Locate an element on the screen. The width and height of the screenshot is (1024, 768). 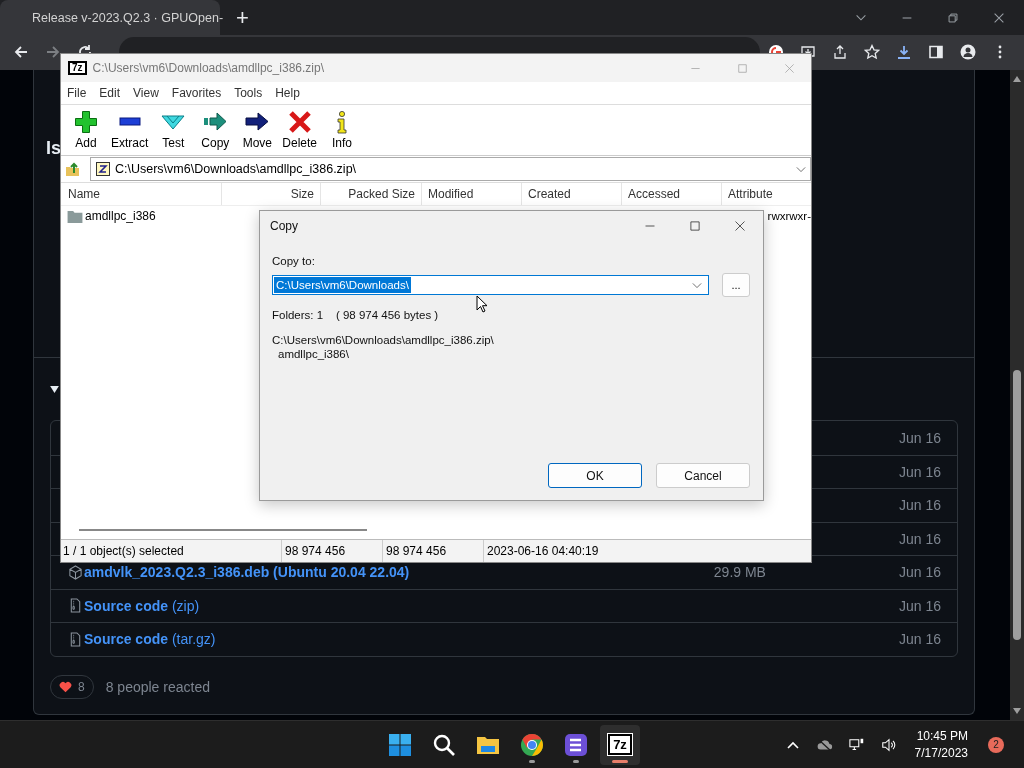
column-header: Attribute is located at coordinates (766, 194).